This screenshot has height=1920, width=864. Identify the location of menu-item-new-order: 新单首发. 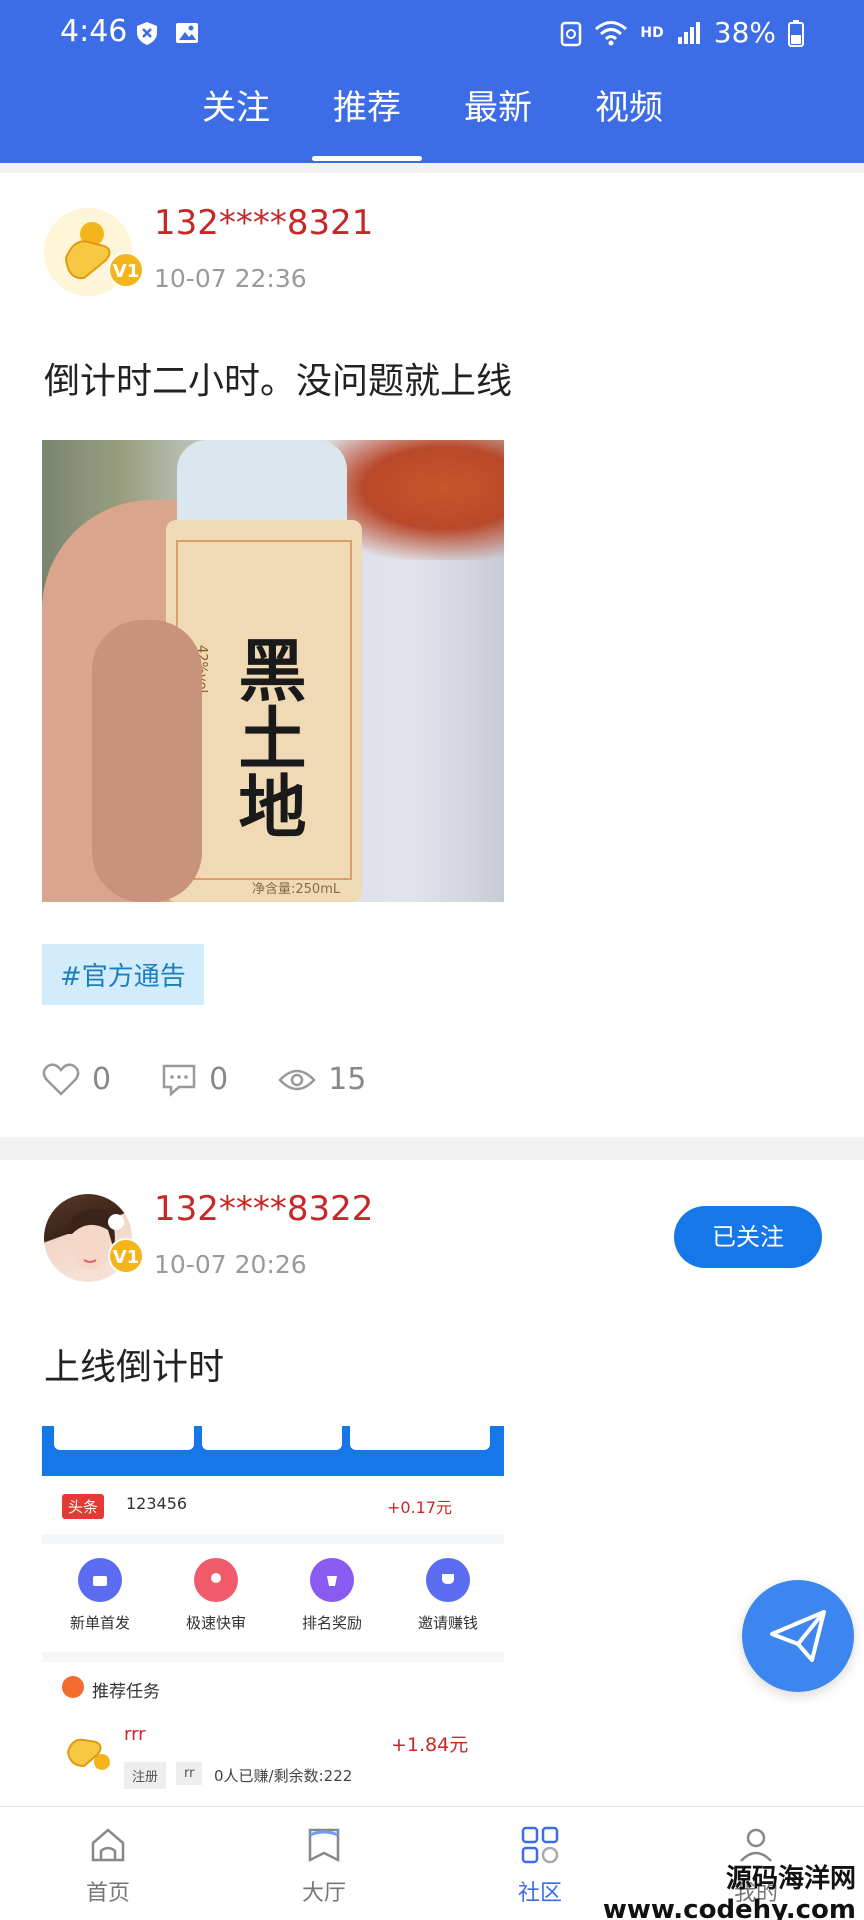
(100, 1595).